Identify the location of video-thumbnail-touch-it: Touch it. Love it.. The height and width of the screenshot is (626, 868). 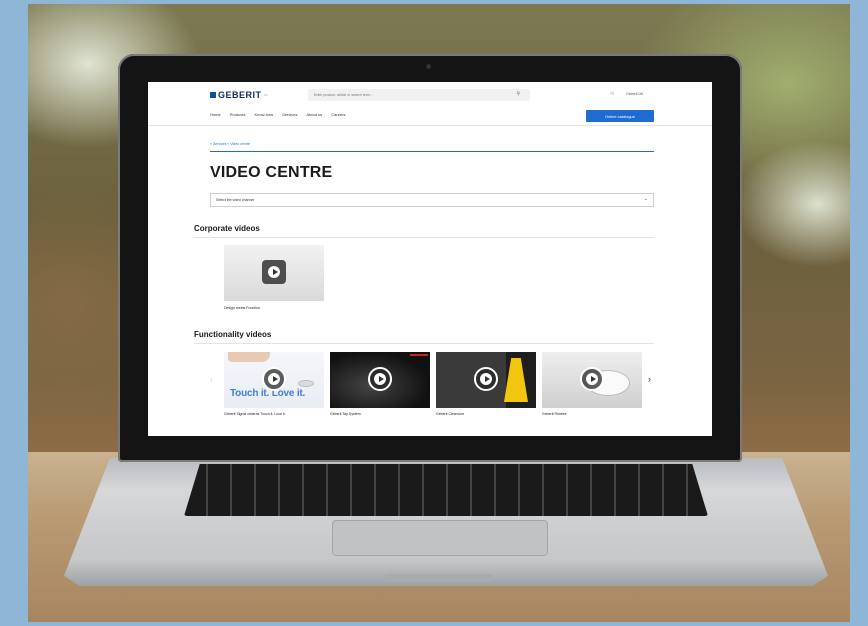
(274, 380).